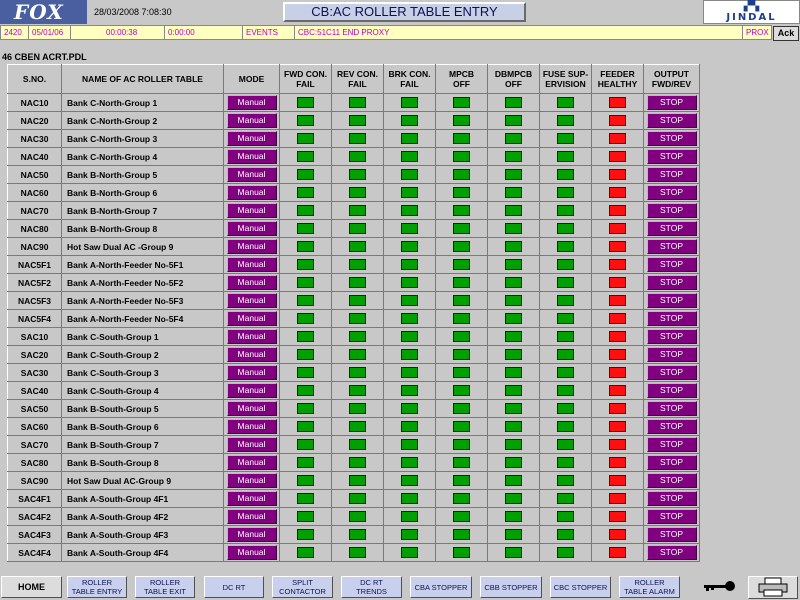 The height and width of the screenshot is (600, 800). I want to click on row-name: Bank C-South-Group 2, so click(142, 354).